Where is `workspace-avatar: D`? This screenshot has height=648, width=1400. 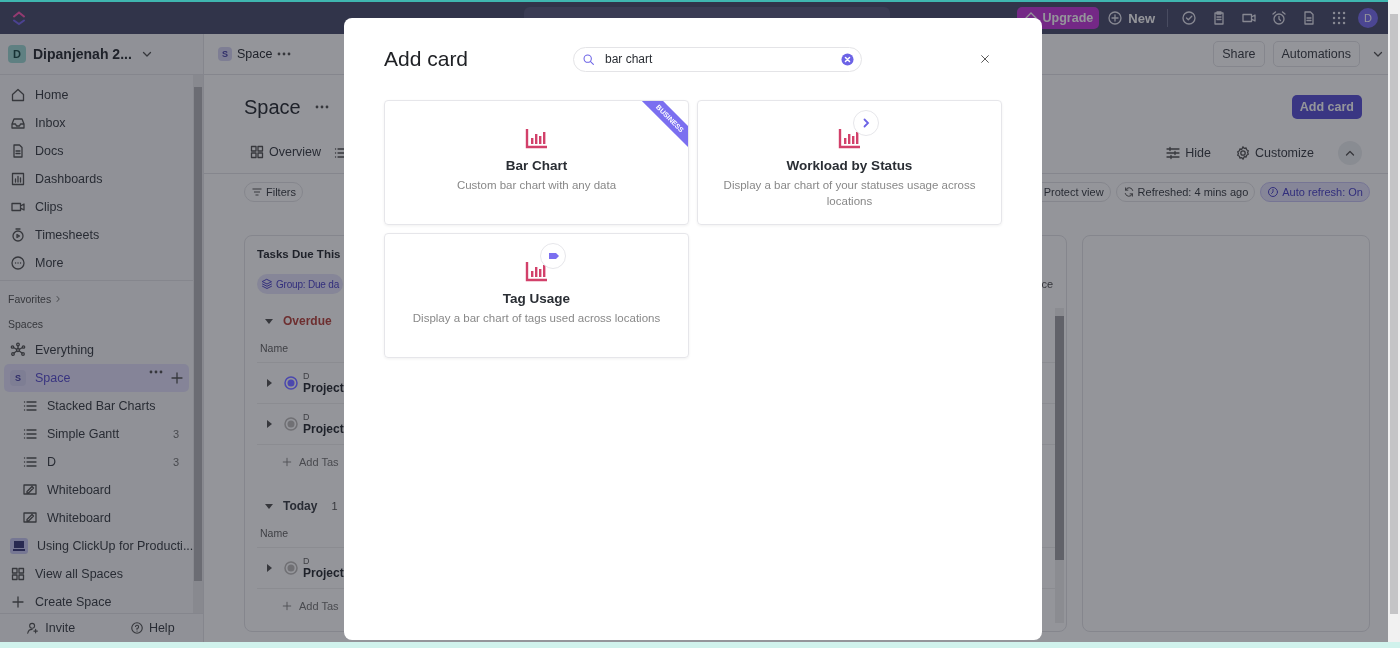
workspace-avatar: D is located at coordinates (17, 54).